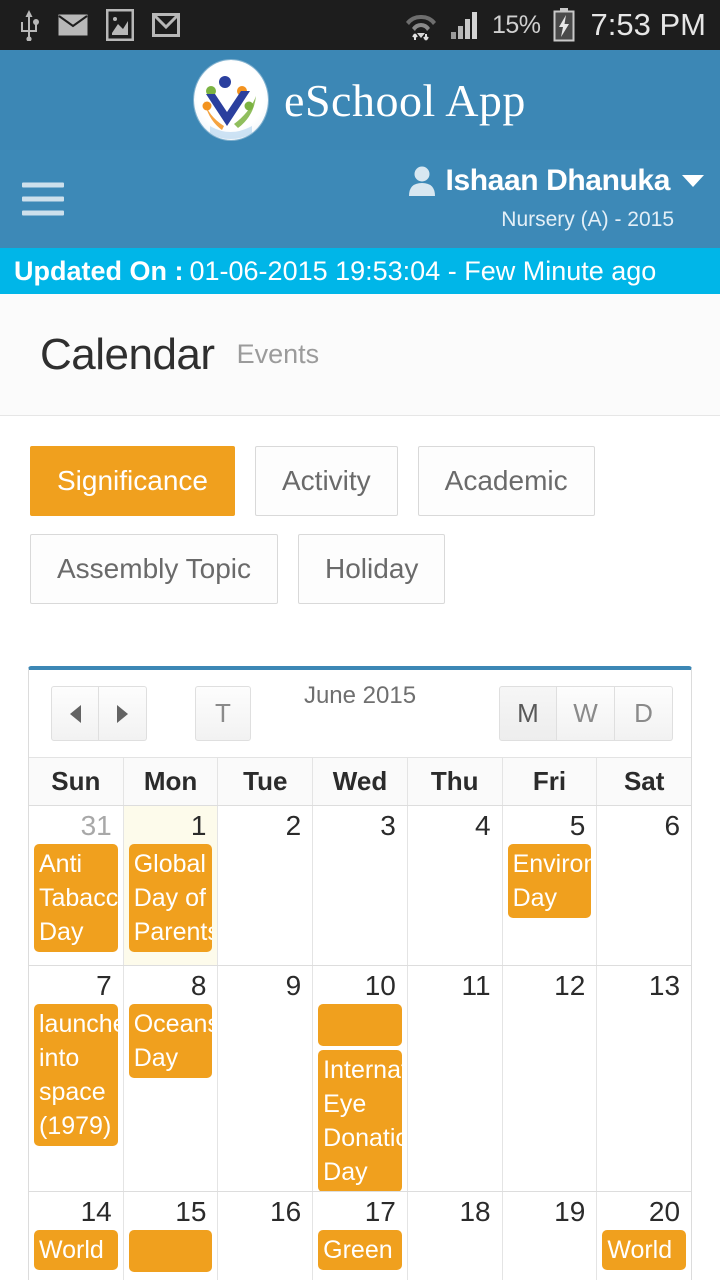 The height and width of the screenshot is (1280, 720). I want to click on calendar-event: launched into space (1979), so click(76, 1075).